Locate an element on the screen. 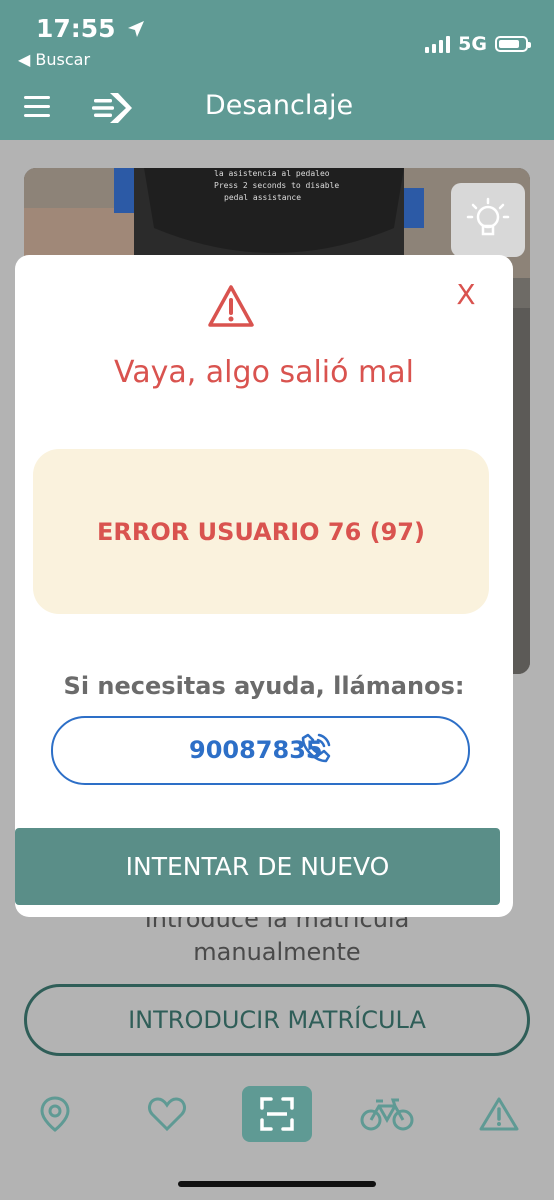 The height and width of the screenshot is (1200, 554). app-header: Desanclaje is located at coordinates (277, 108).